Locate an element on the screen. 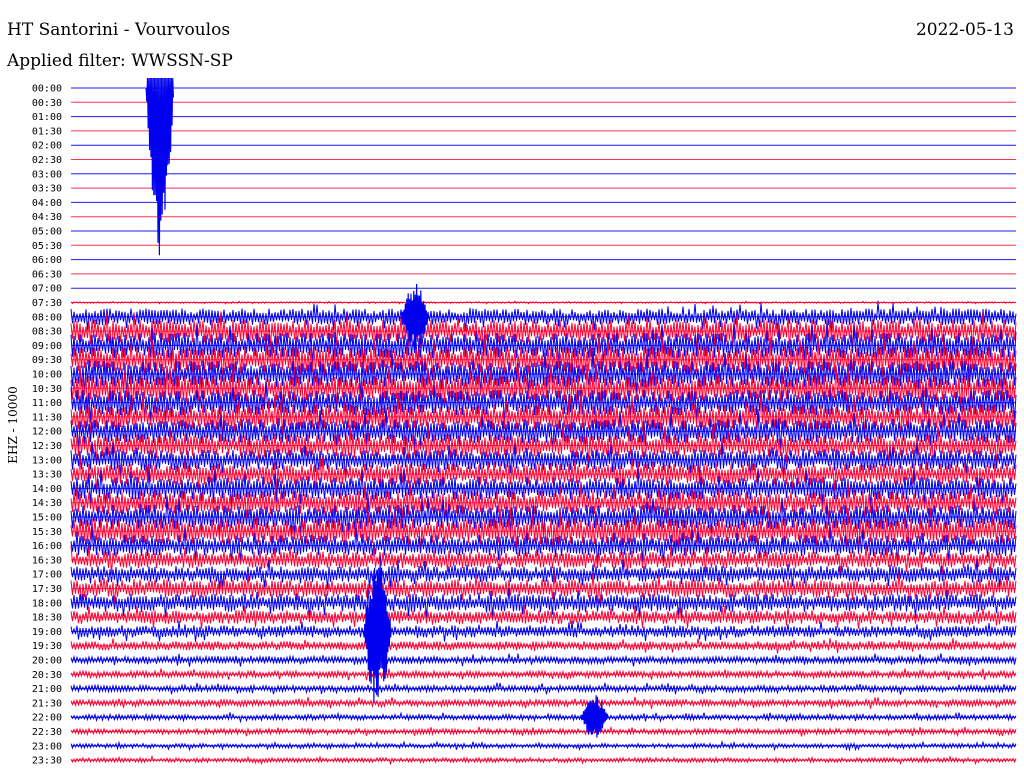  tick-label: 20:30 is located at coordinates (47, 675).